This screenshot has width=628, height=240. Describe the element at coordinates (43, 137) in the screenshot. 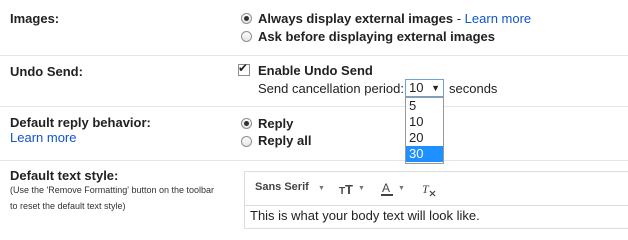

I see `reply-learn-more-link: Learn more` at that location.